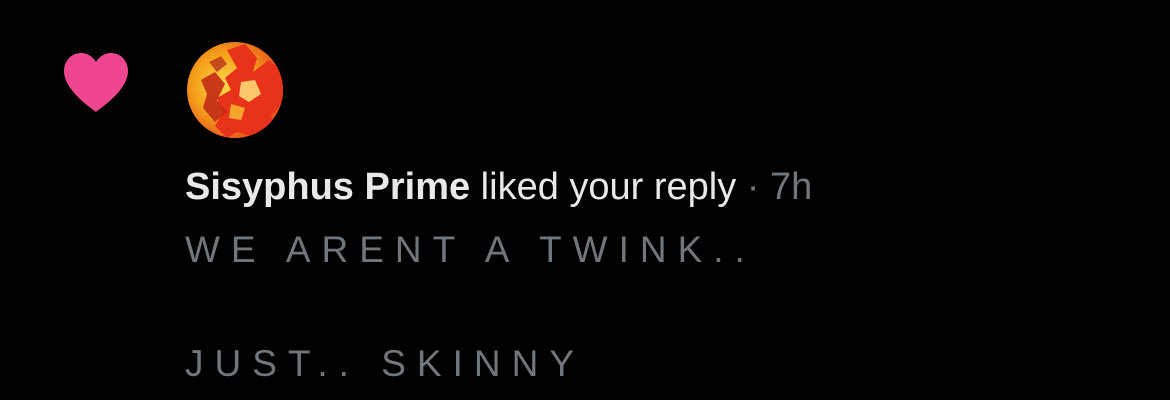 The height and width of the screenshot is (400, 1170). Describe the element at coordinates (470, 250) in the screenshot. I see `reply-text-line: WE ARENT A TWINK..` at that location.